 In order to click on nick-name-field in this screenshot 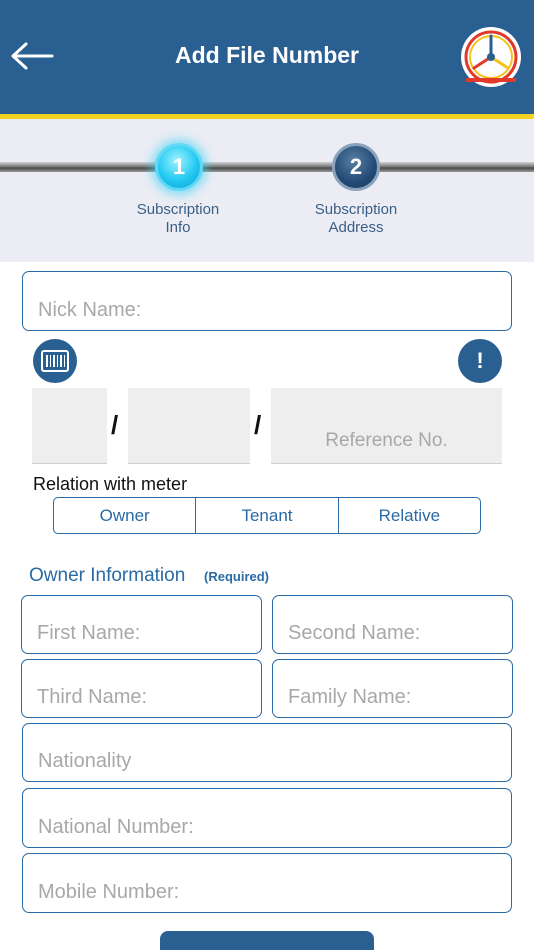, I will do `click(267, 301)`.